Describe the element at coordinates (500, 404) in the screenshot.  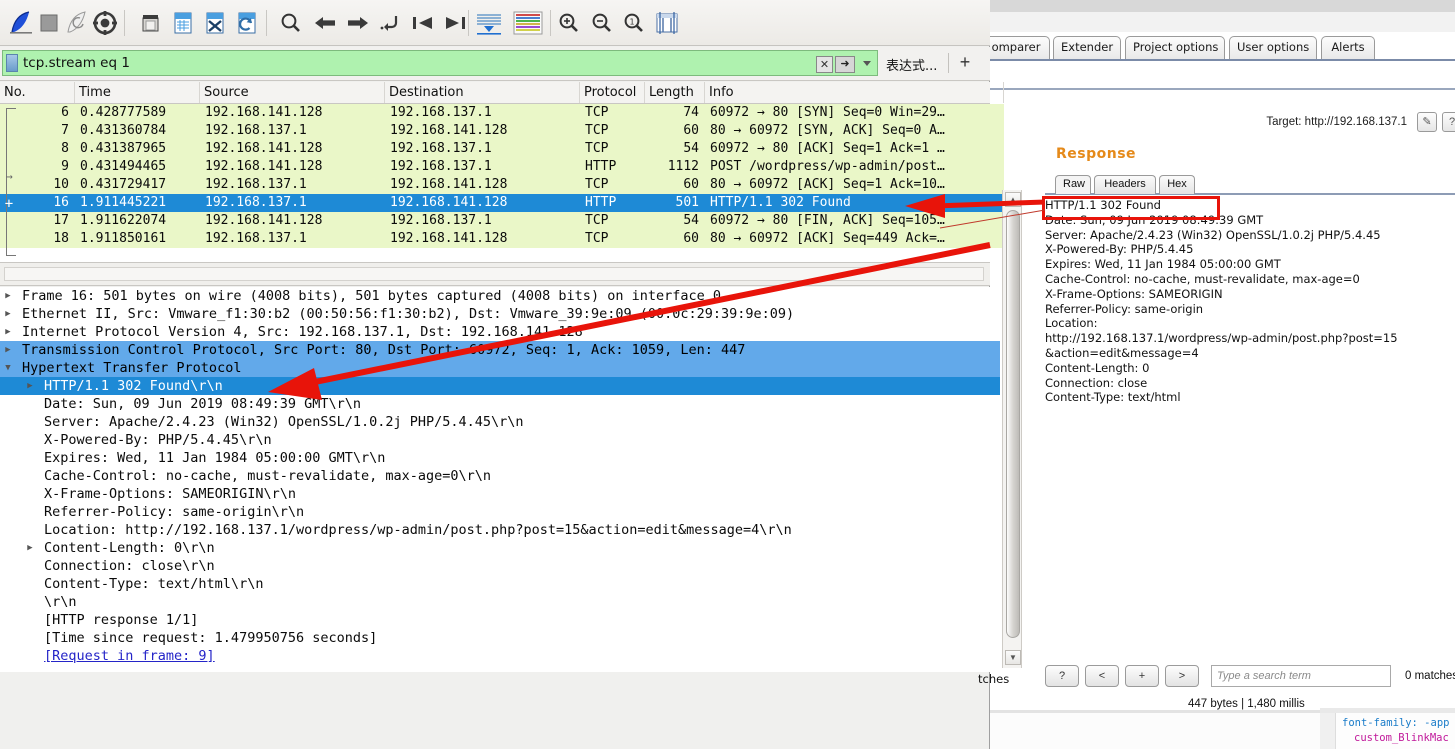
I see `detail-row: Date: Sun, 09 Jun 2019 08:49:39 GMT\r\n` at that location.